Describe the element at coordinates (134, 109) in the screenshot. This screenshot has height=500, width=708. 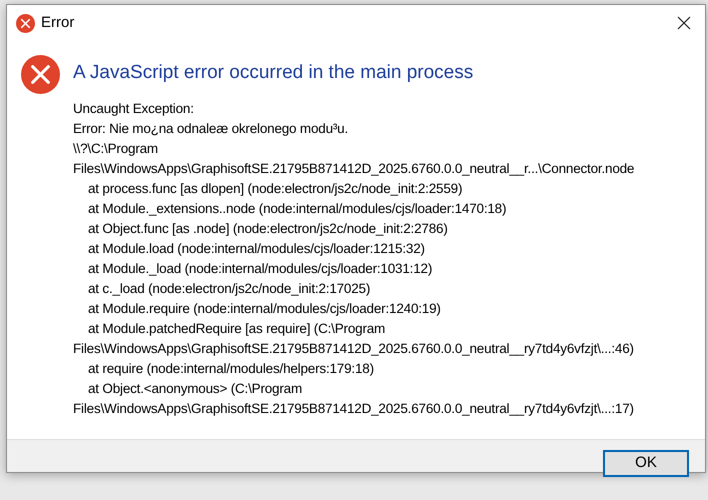
I see `message-line: Uncaught Exception:` at that location.